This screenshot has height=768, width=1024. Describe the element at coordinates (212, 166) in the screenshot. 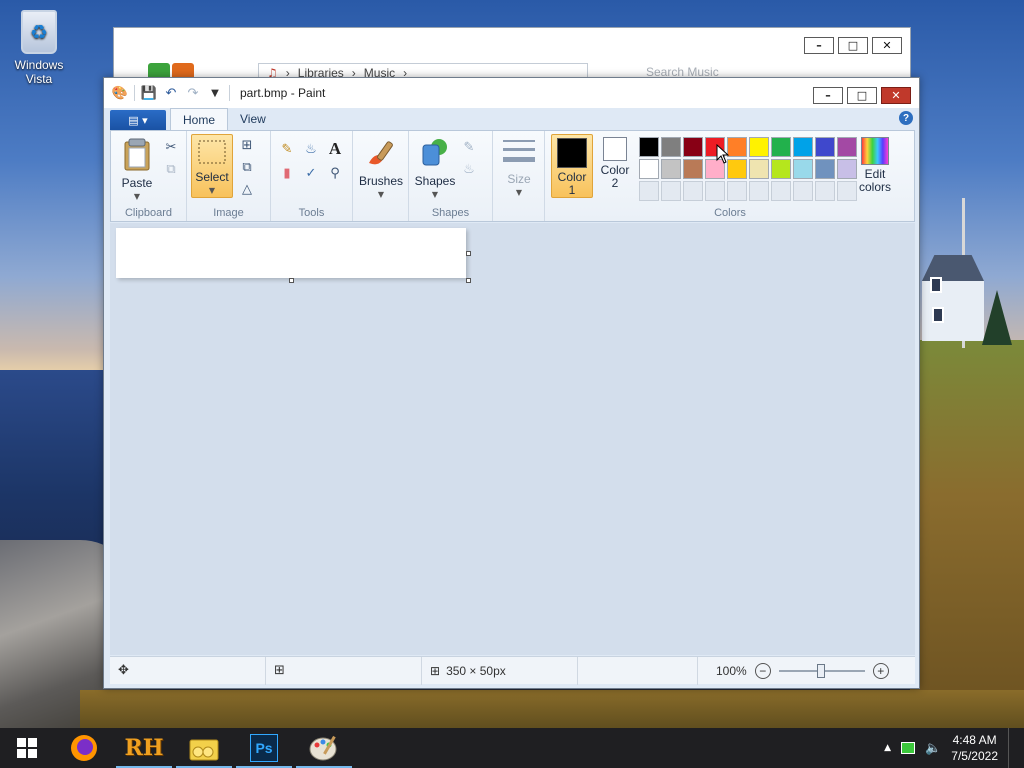

I see `select-button: Select ▼` at that location.